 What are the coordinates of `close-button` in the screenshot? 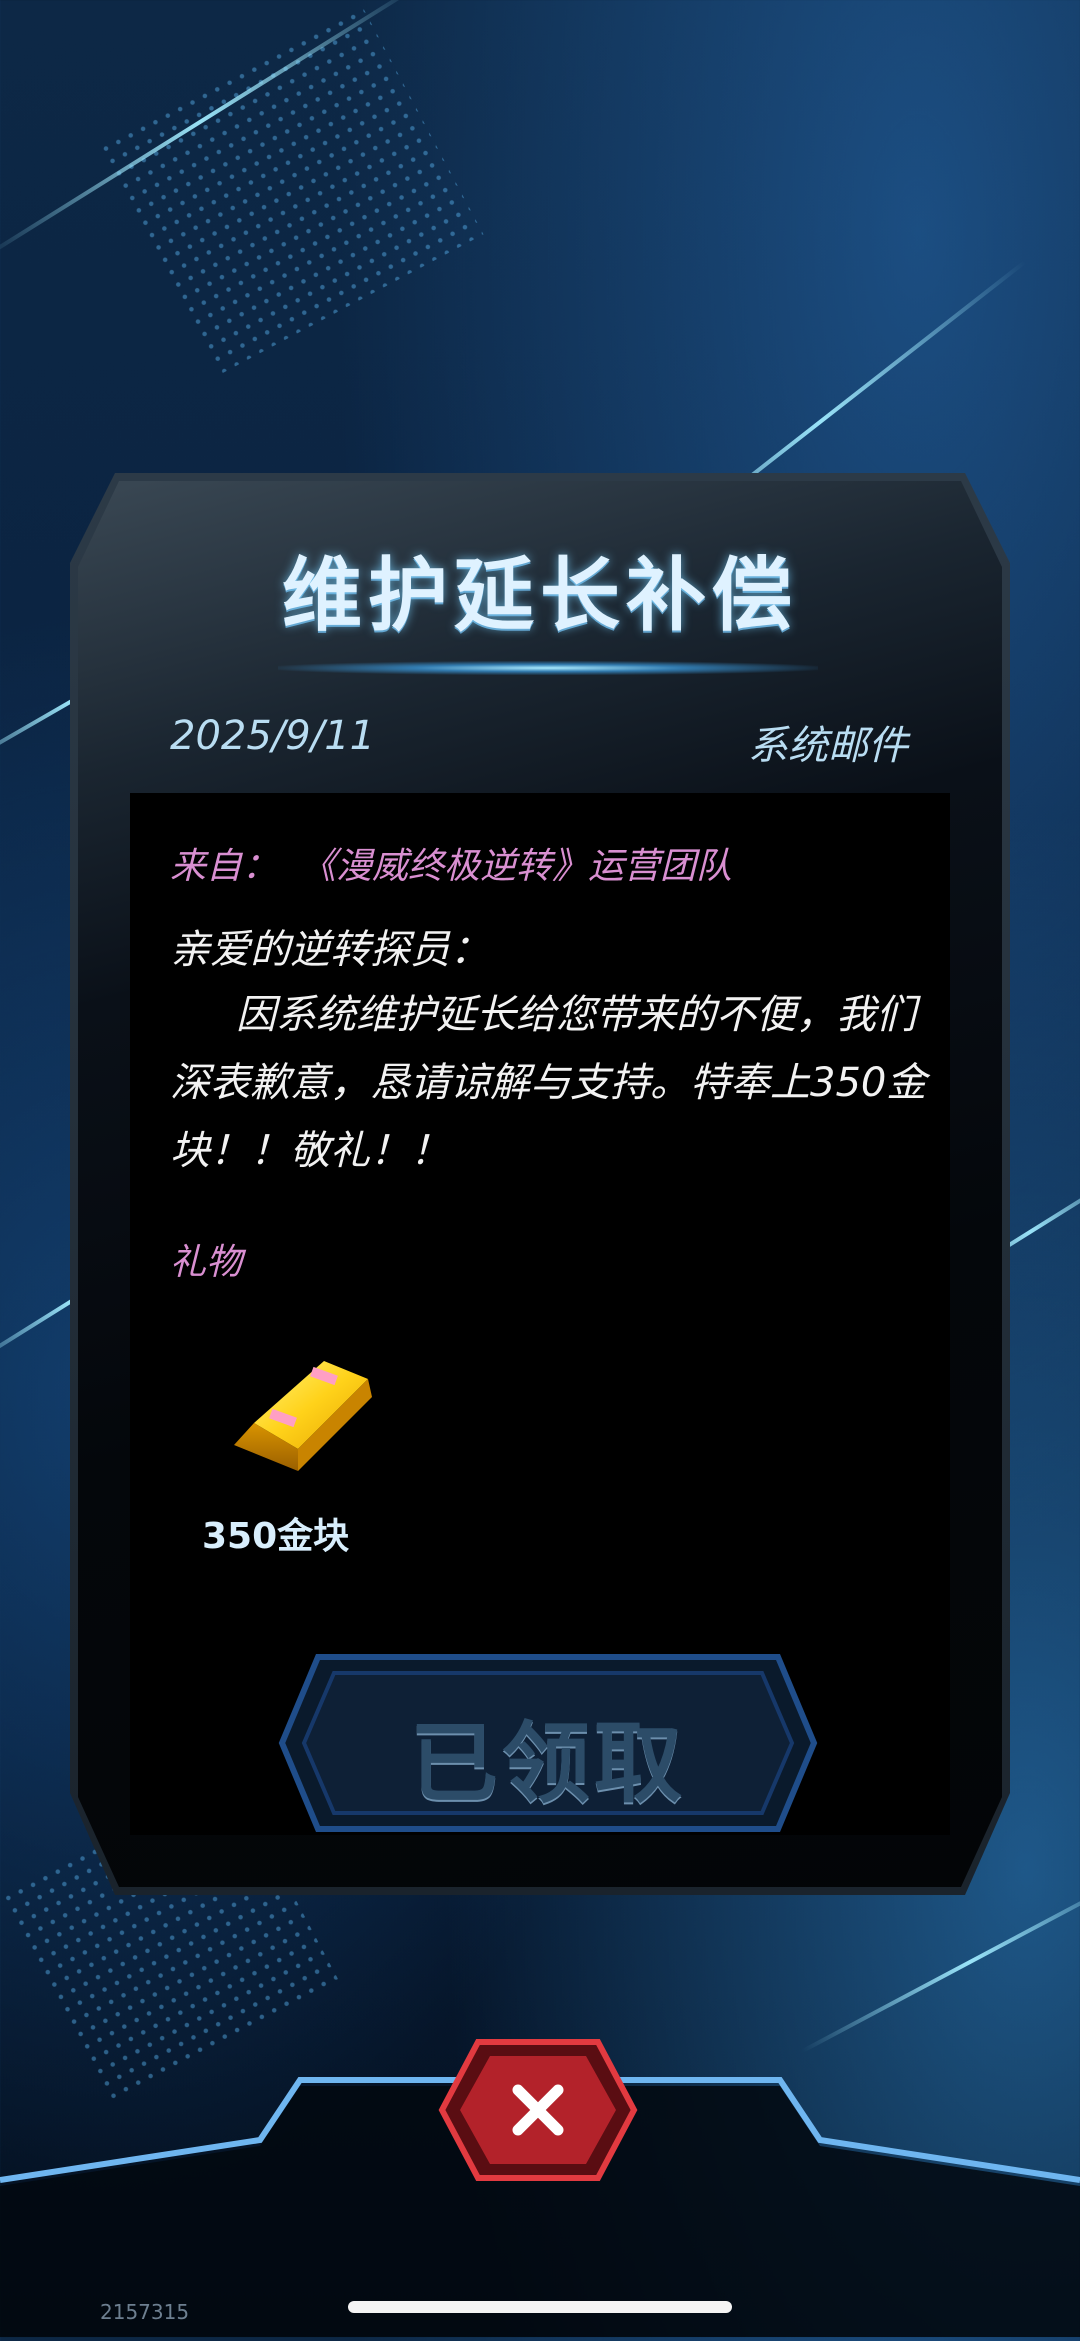 It's located at (538, 2110).